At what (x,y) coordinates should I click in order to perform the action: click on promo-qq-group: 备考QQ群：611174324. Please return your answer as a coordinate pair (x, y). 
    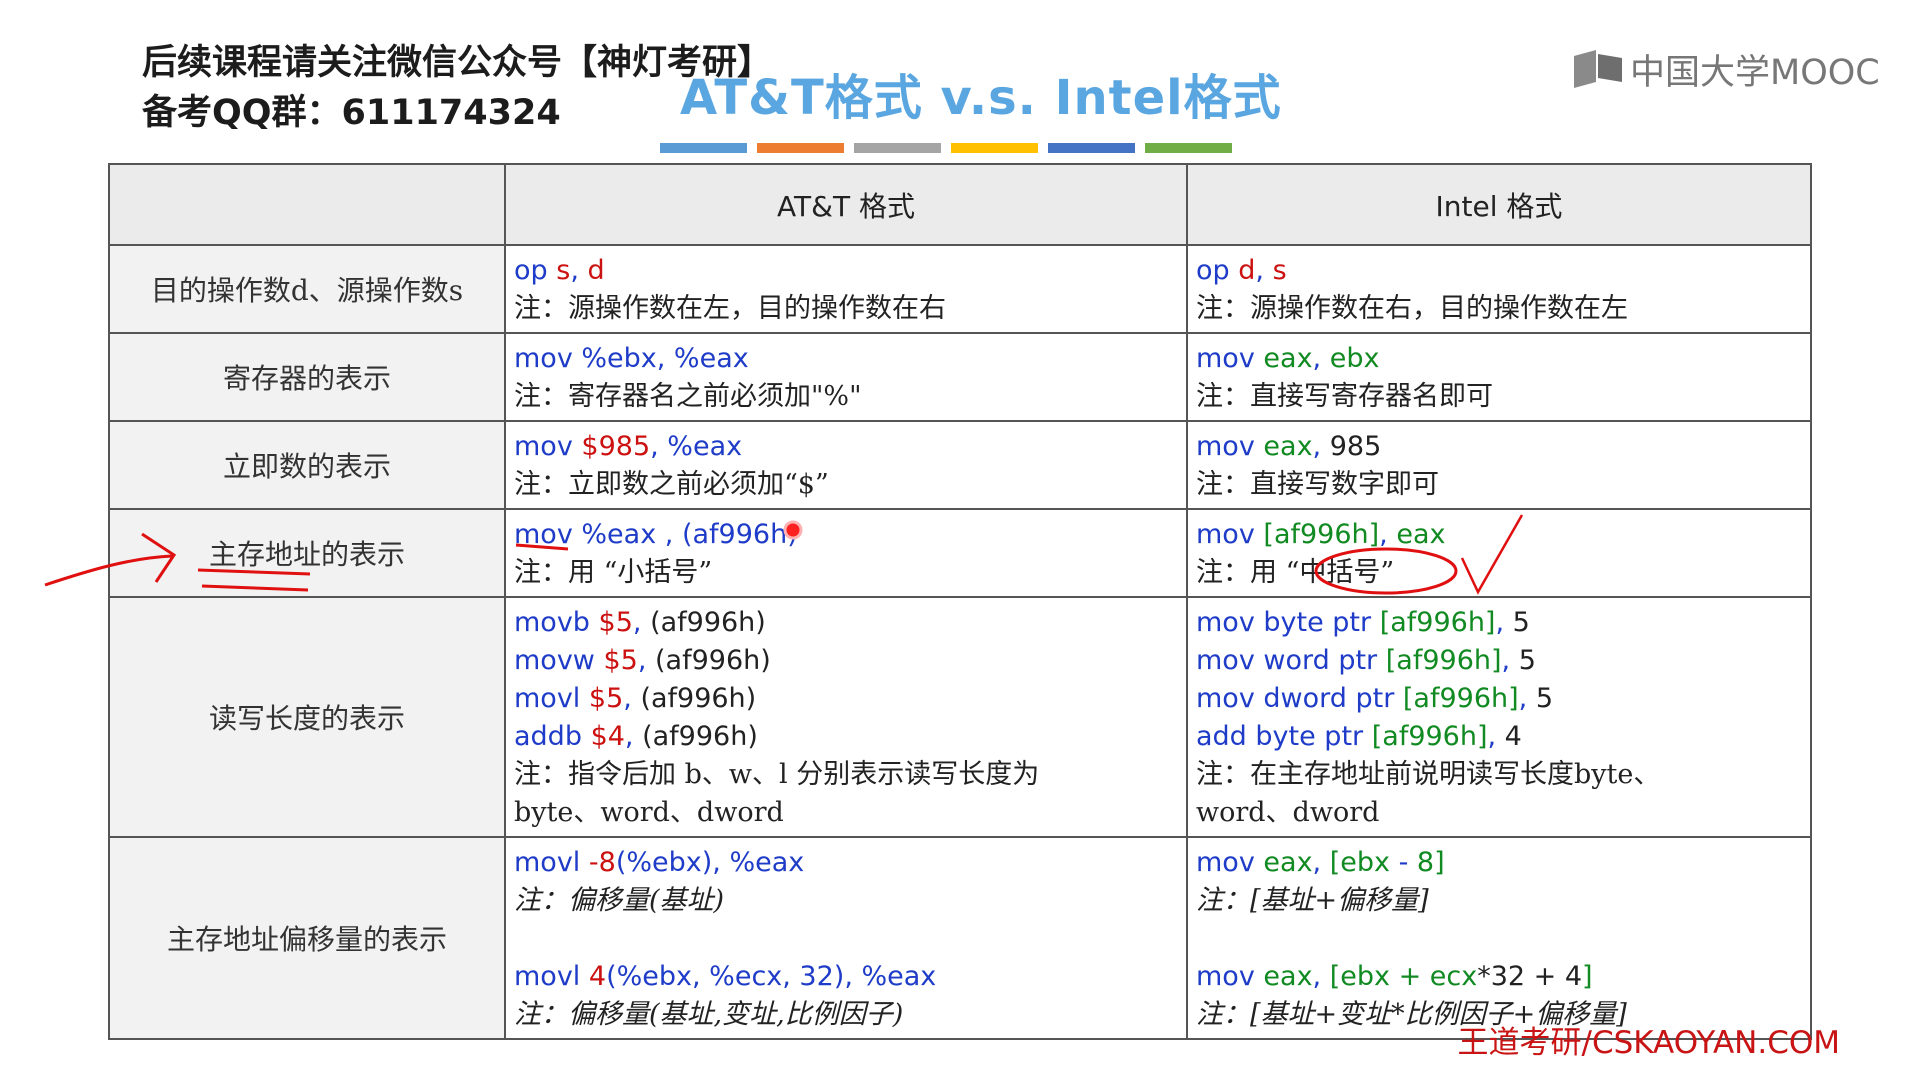
    Looking at the image, I should click on (351, 113).